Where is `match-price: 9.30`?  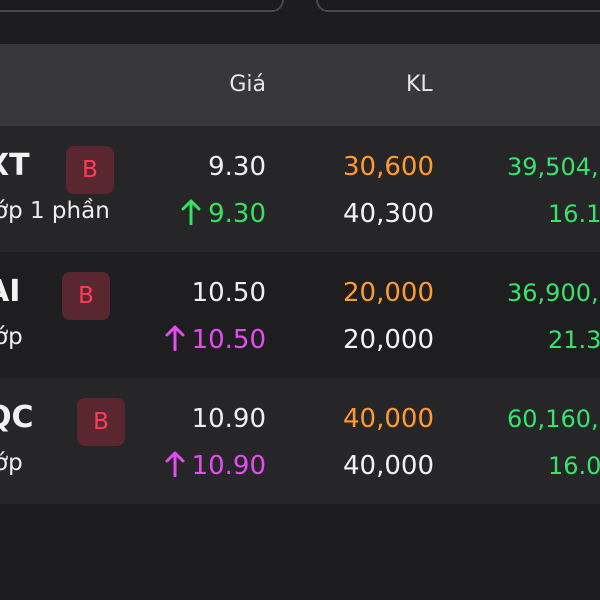 match-price: 9.30 is located at coordinates (223, 214).